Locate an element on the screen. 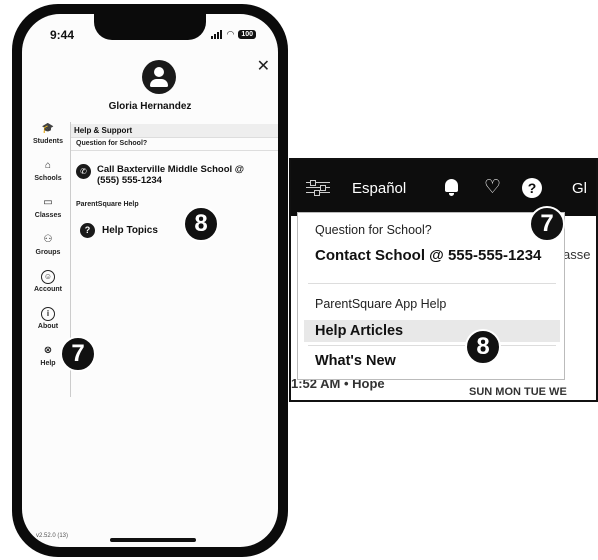 The image size is (598, 560). info-icon: i is located at coordinates (48, 314).